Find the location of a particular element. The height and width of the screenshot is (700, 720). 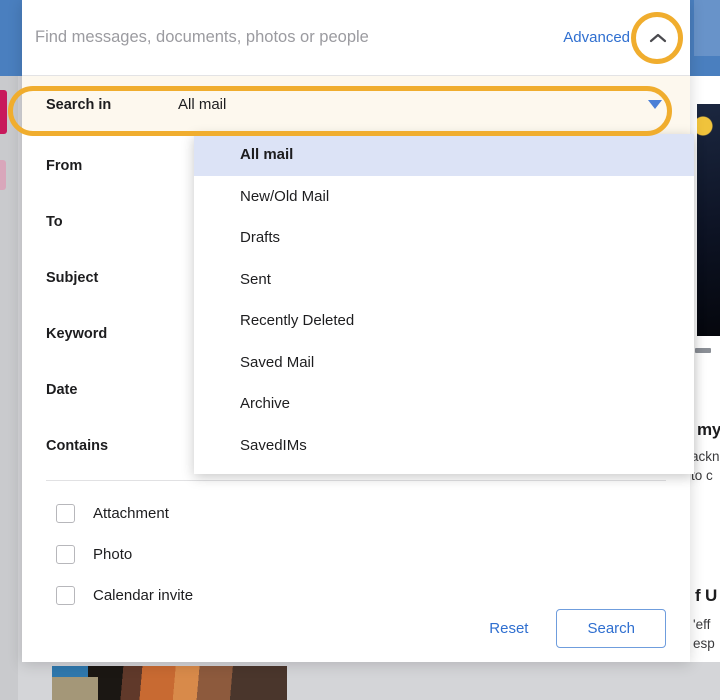

checkbox-row-attachment: Attachment is located at coordinates (373, 513).